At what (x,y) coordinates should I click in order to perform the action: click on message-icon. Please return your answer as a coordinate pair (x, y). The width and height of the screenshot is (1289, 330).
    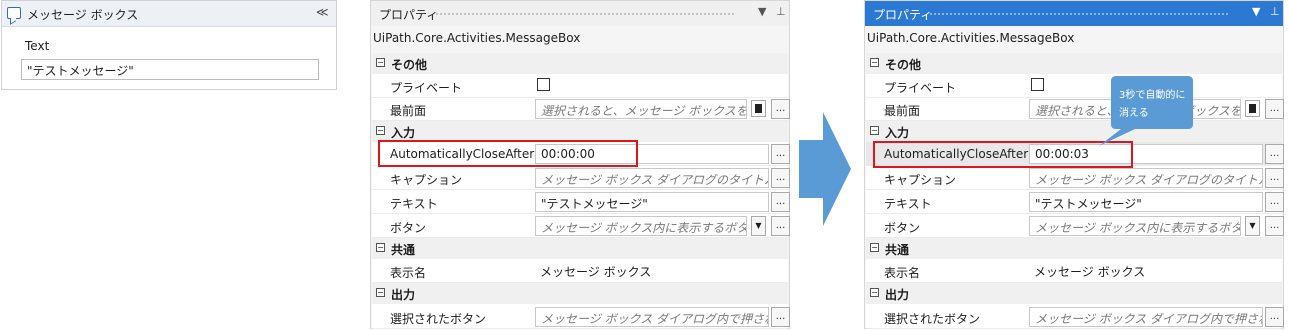
    Looking at the image, I should click on (14, 13).